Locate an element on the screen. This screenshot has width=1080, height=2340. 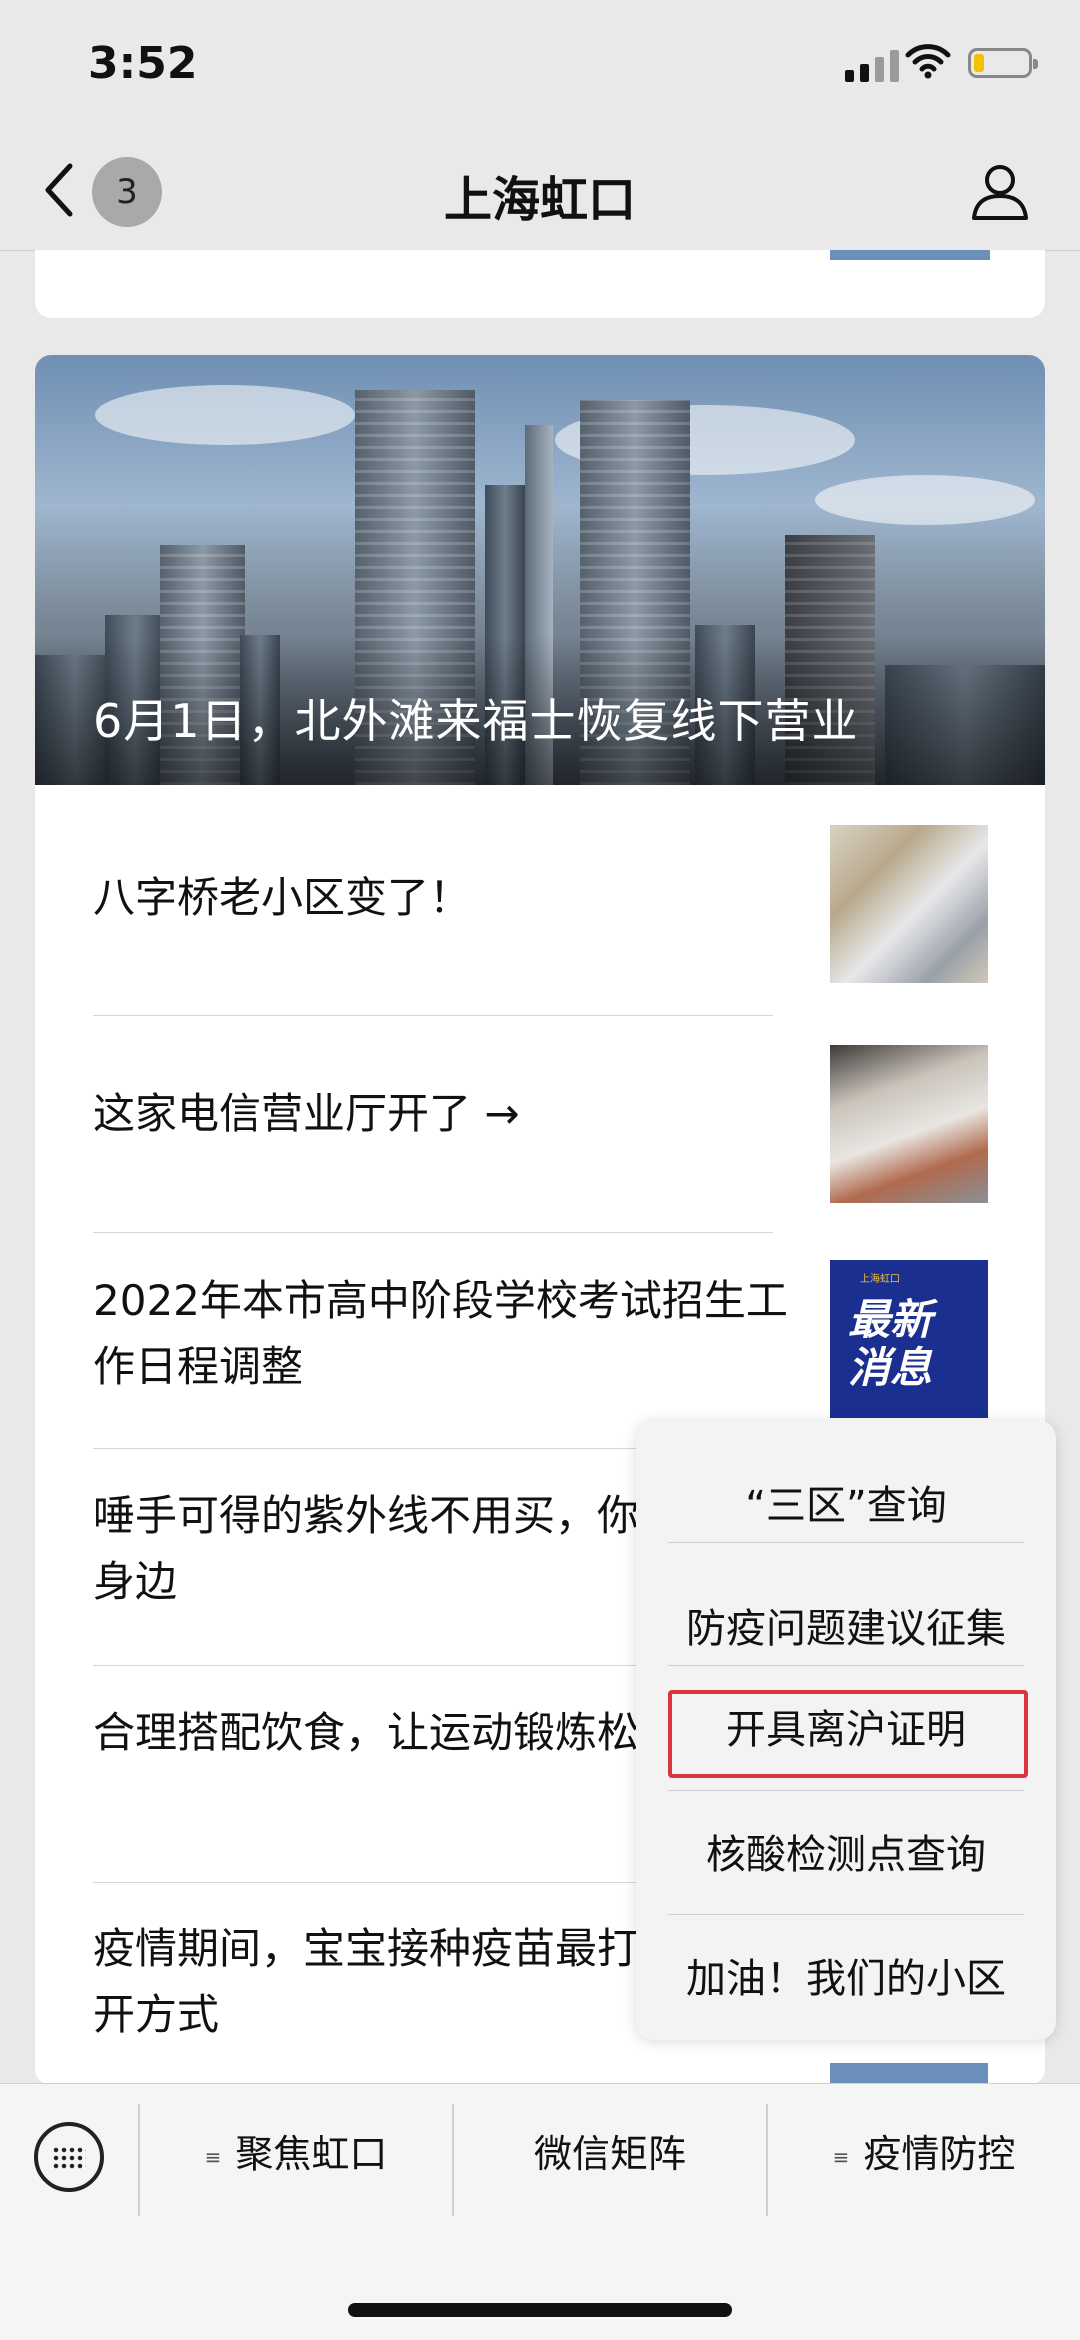
menu-tab-label: 微信矩阵 is located at coordinates (609, 2154).